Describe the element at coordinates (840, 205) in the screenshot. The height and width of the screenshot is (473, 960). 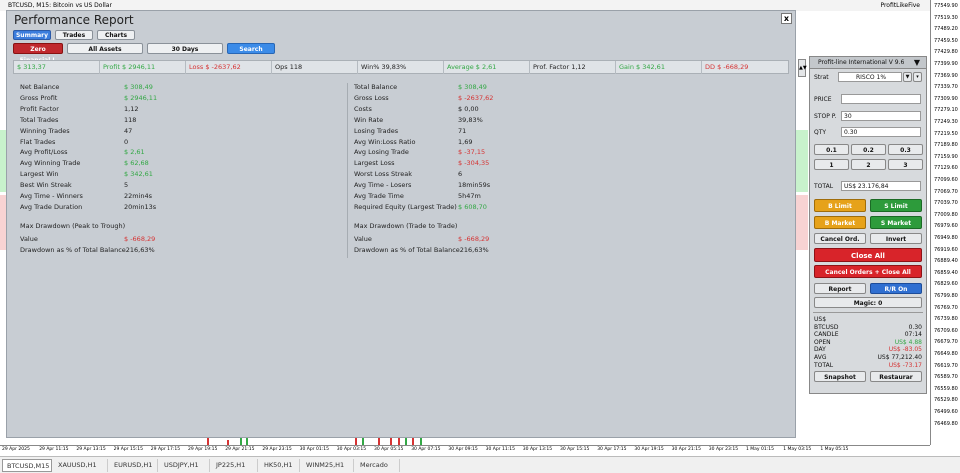
I see `buy-limit-button: B Limit` at that location.